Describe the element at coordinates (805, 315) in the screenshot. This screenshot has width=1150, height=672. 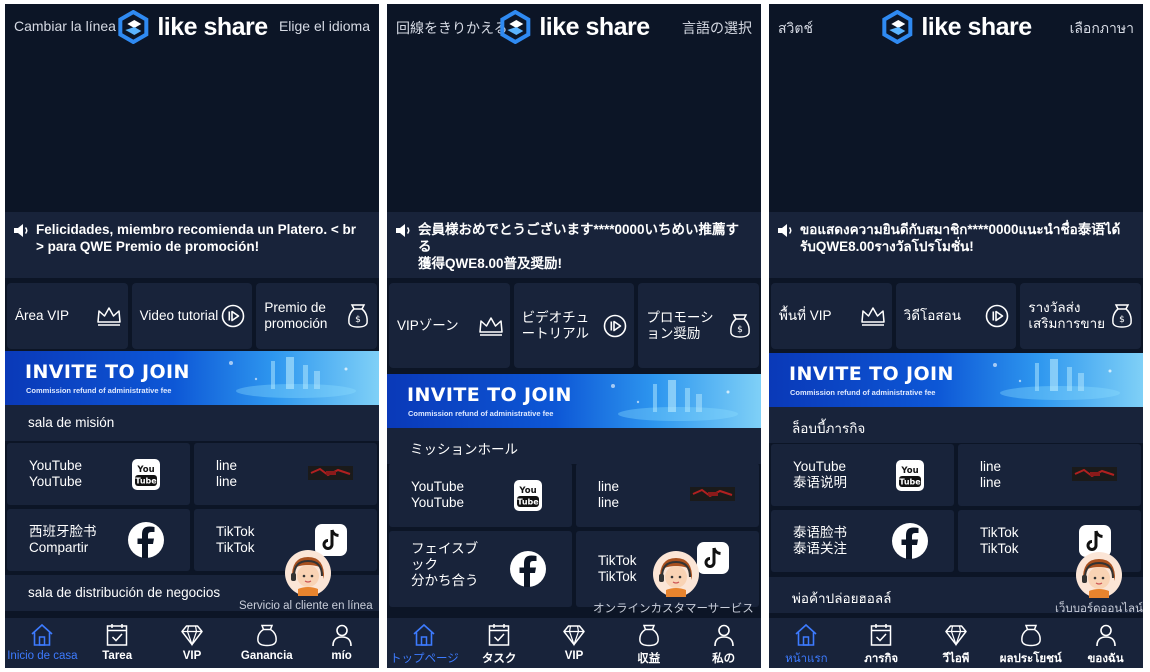
I see `quick-label: พื้นที่ VIP` at that location.